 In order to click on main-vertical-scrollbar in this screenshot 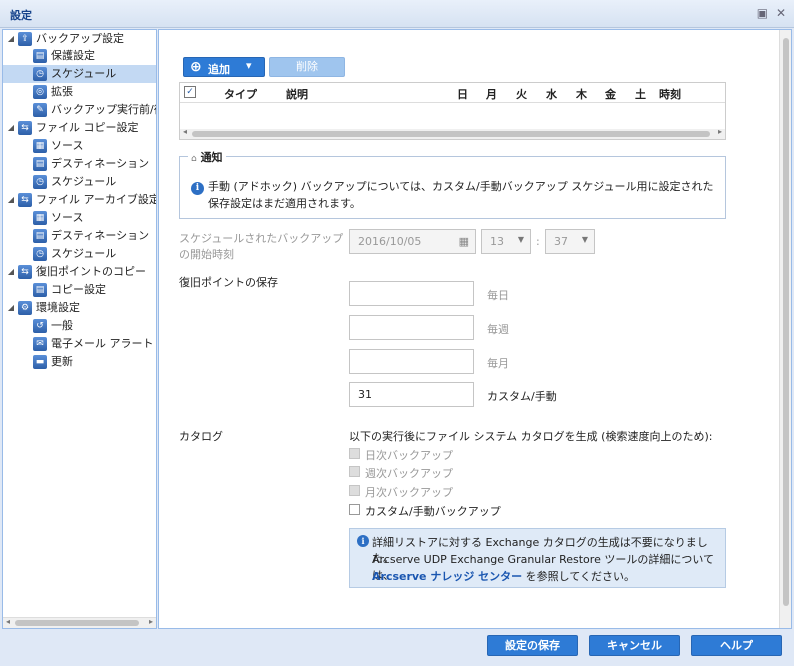, I will do `click(785, 329)`.